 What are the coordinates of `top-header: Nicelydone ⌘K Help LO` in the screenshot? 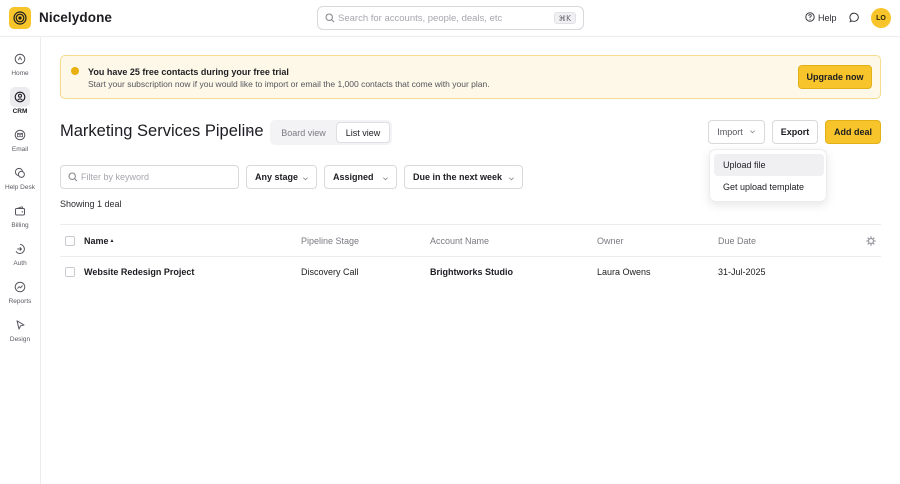 It's located at (450, 18).